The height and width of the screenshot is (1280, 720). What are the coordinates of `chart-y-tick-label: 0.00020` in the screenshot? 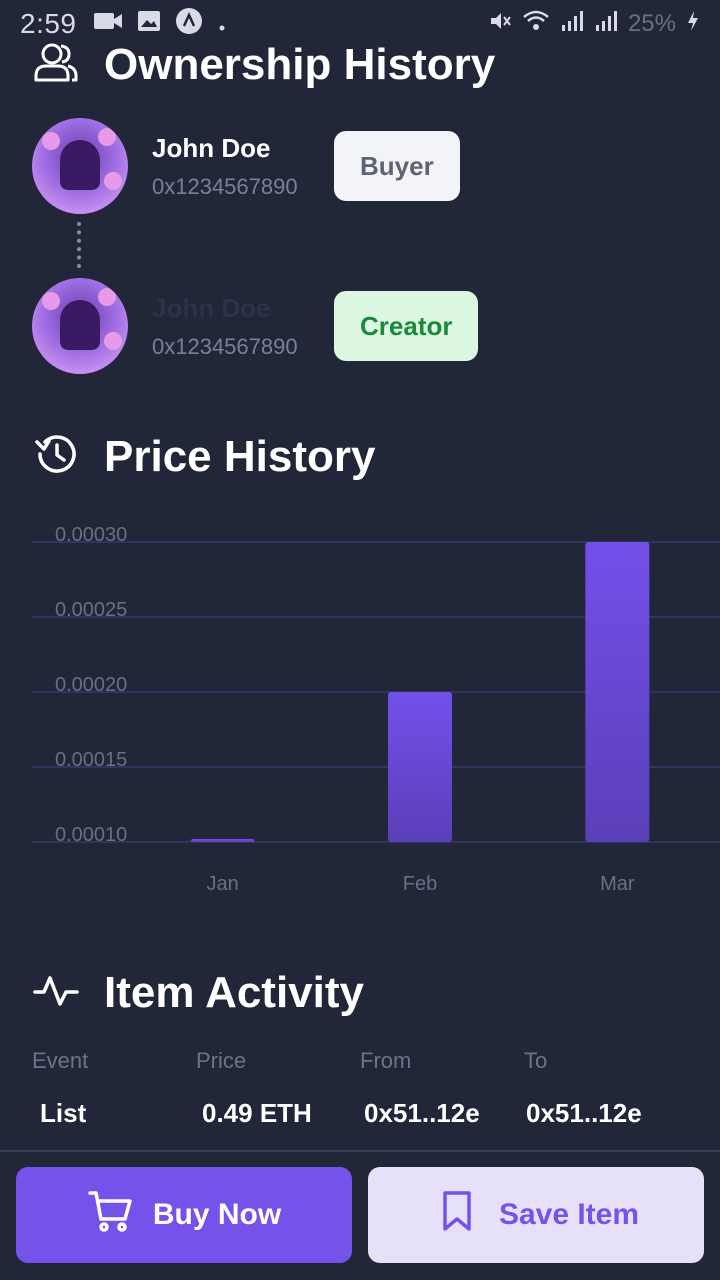 It's located at (91, 685).